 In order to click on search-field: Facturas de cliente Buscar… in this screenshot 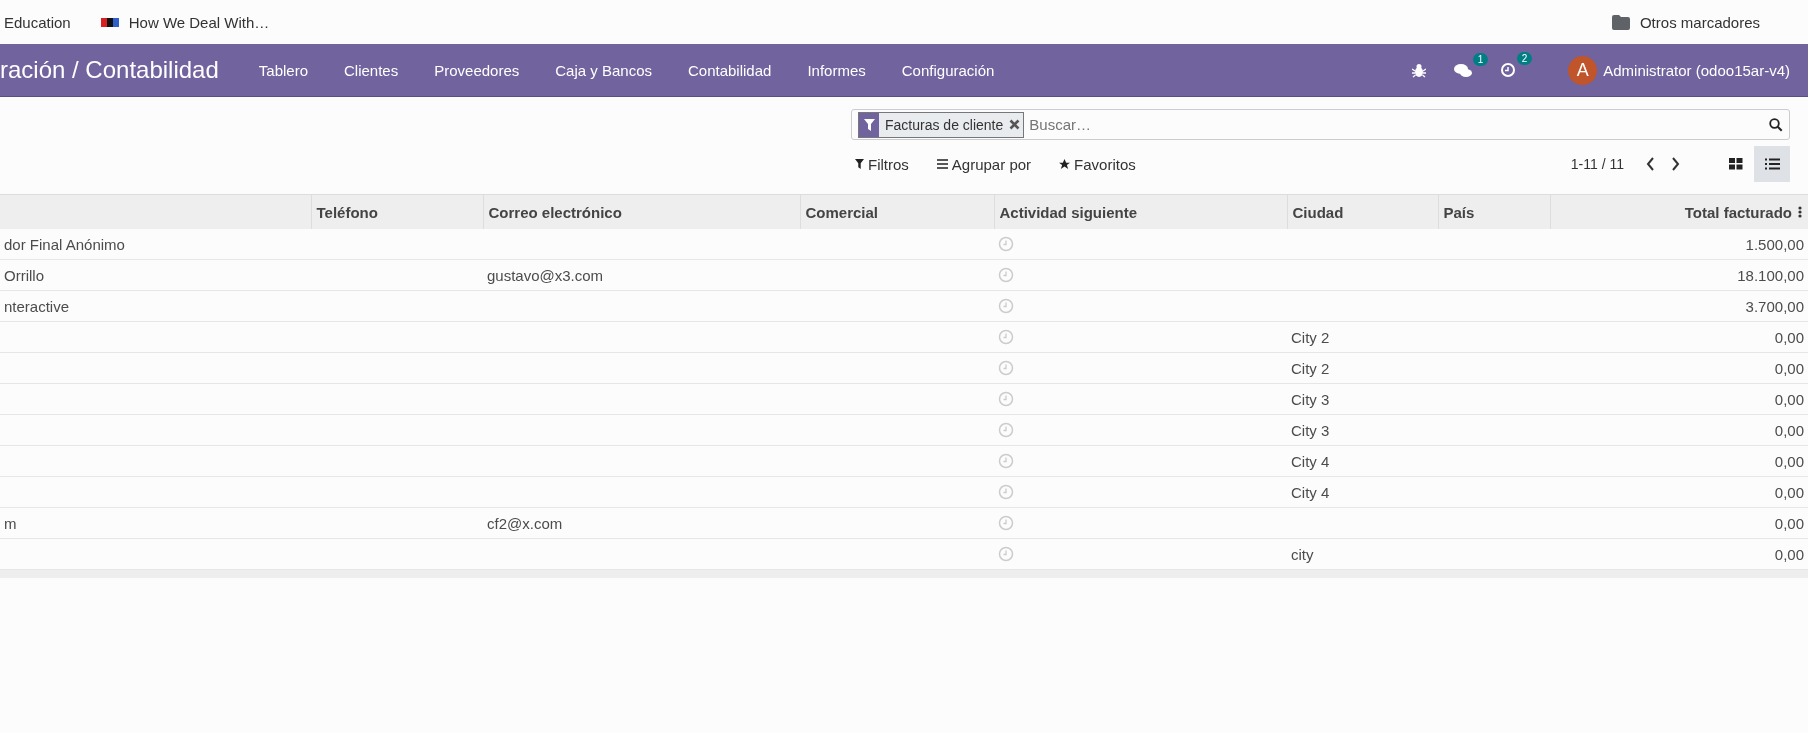, I will do `click(1320, 124)`.